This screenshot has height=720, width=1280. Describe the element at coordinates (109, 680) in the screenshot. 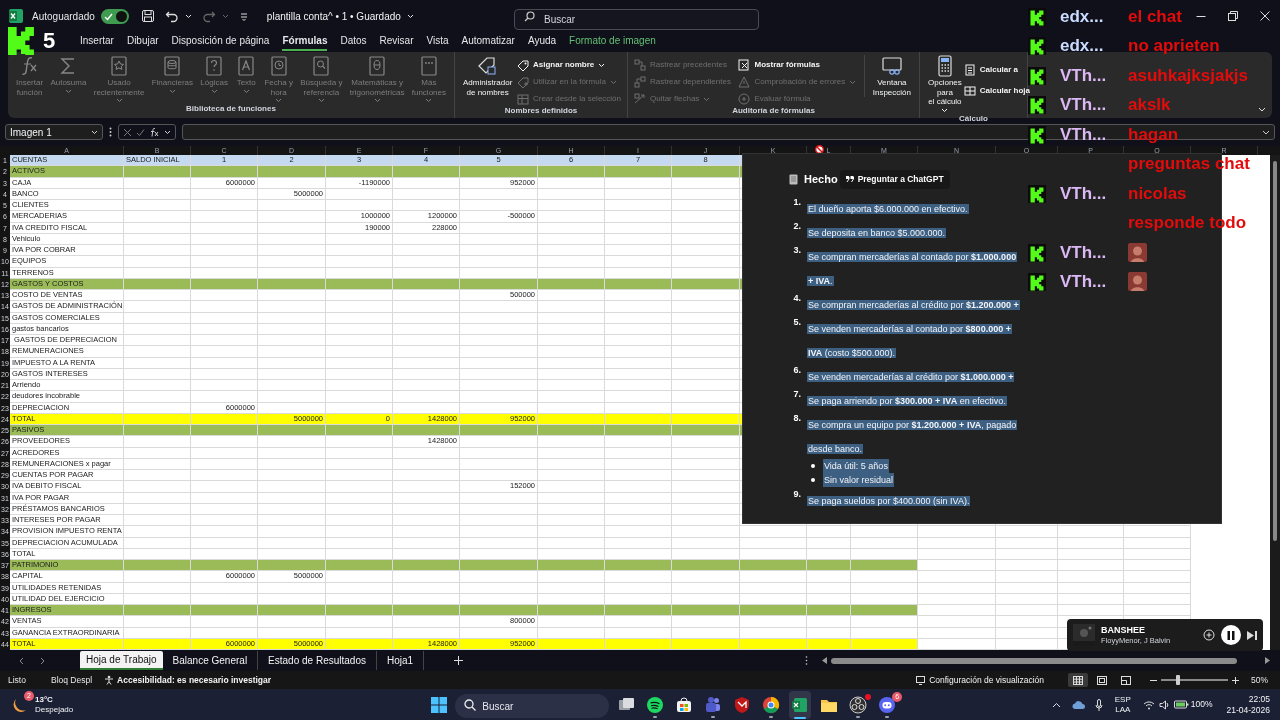

I see `accessibility-icon` at that location.